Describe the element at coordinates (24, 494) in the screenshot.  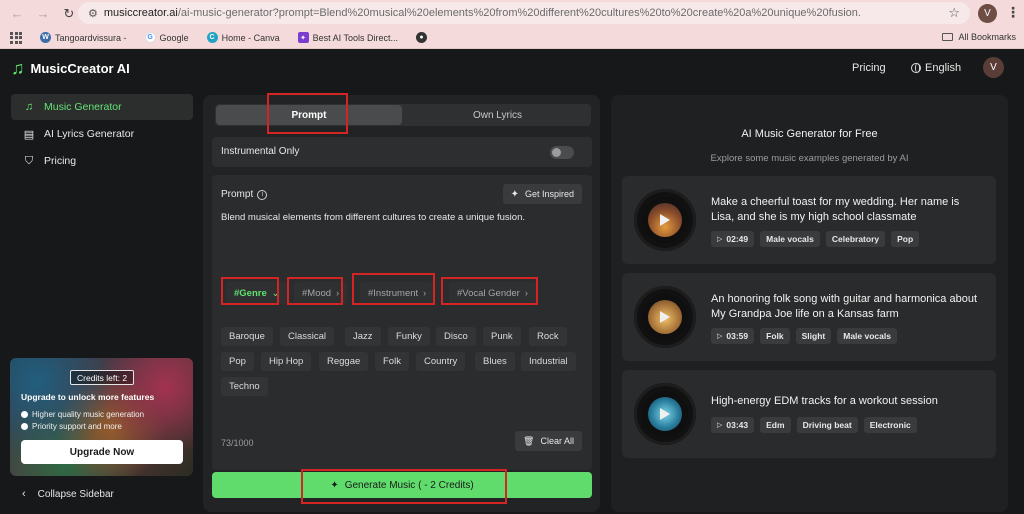
I see `chevron-left-icon: ‹` at that location.